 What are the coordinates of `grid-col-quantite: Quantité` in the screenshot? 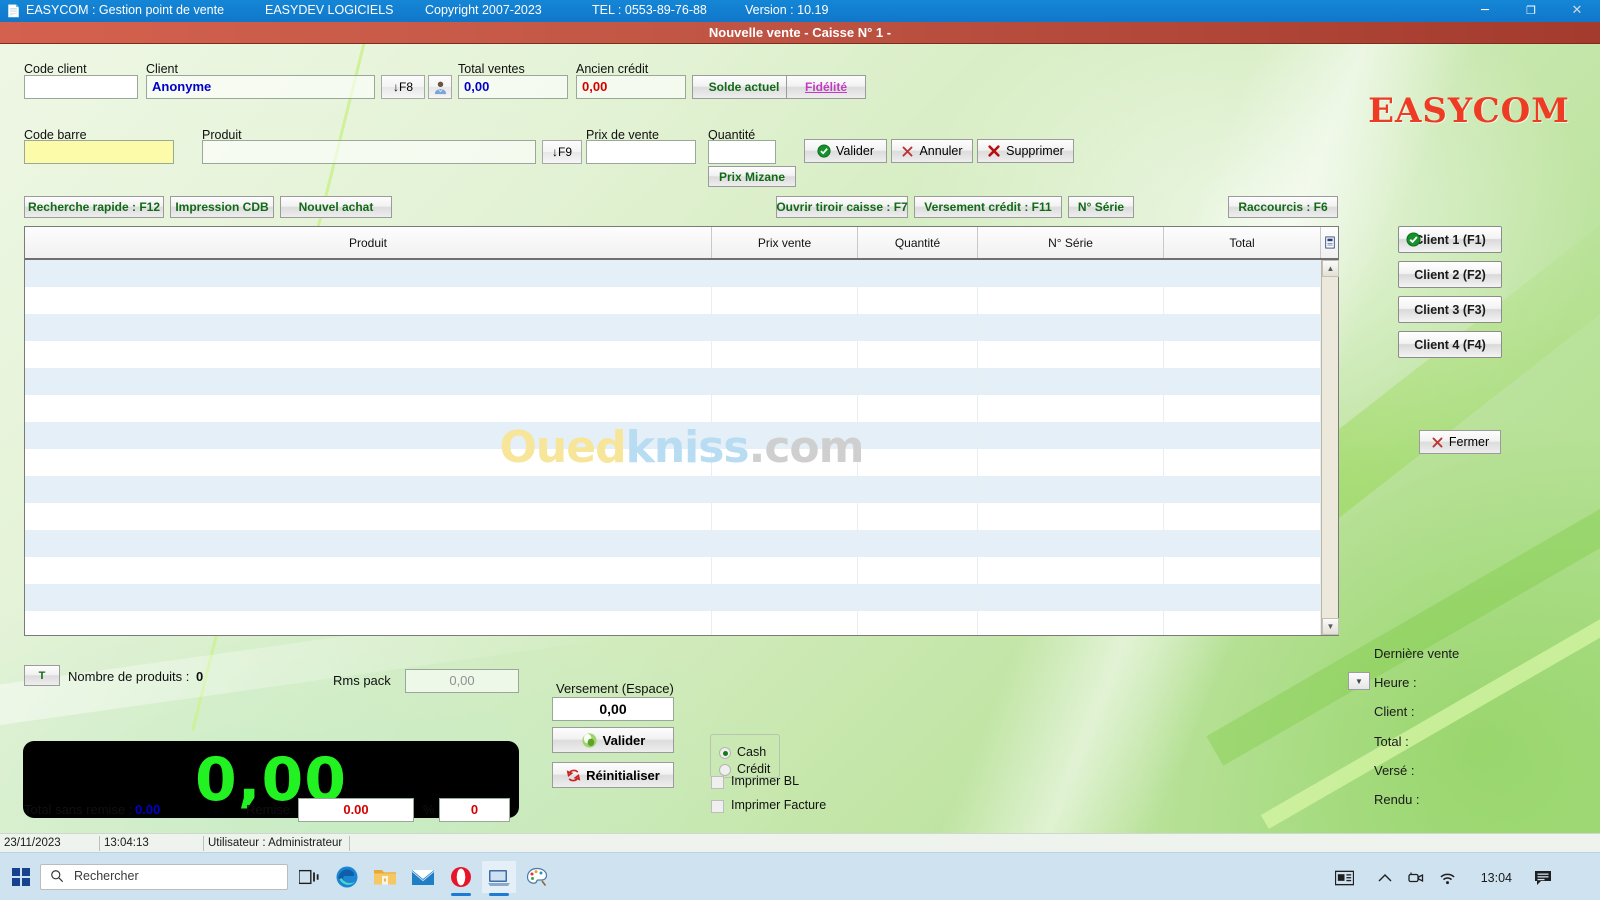 It's located at (918, 242).